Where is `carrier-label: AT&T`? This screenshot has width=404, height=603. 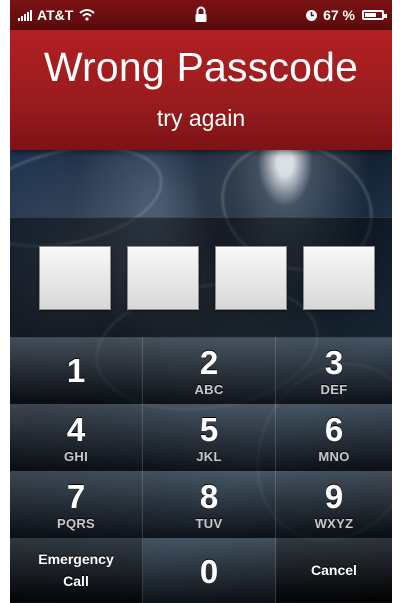
carrier-label: AT&T is located at coordinates (55, 15).